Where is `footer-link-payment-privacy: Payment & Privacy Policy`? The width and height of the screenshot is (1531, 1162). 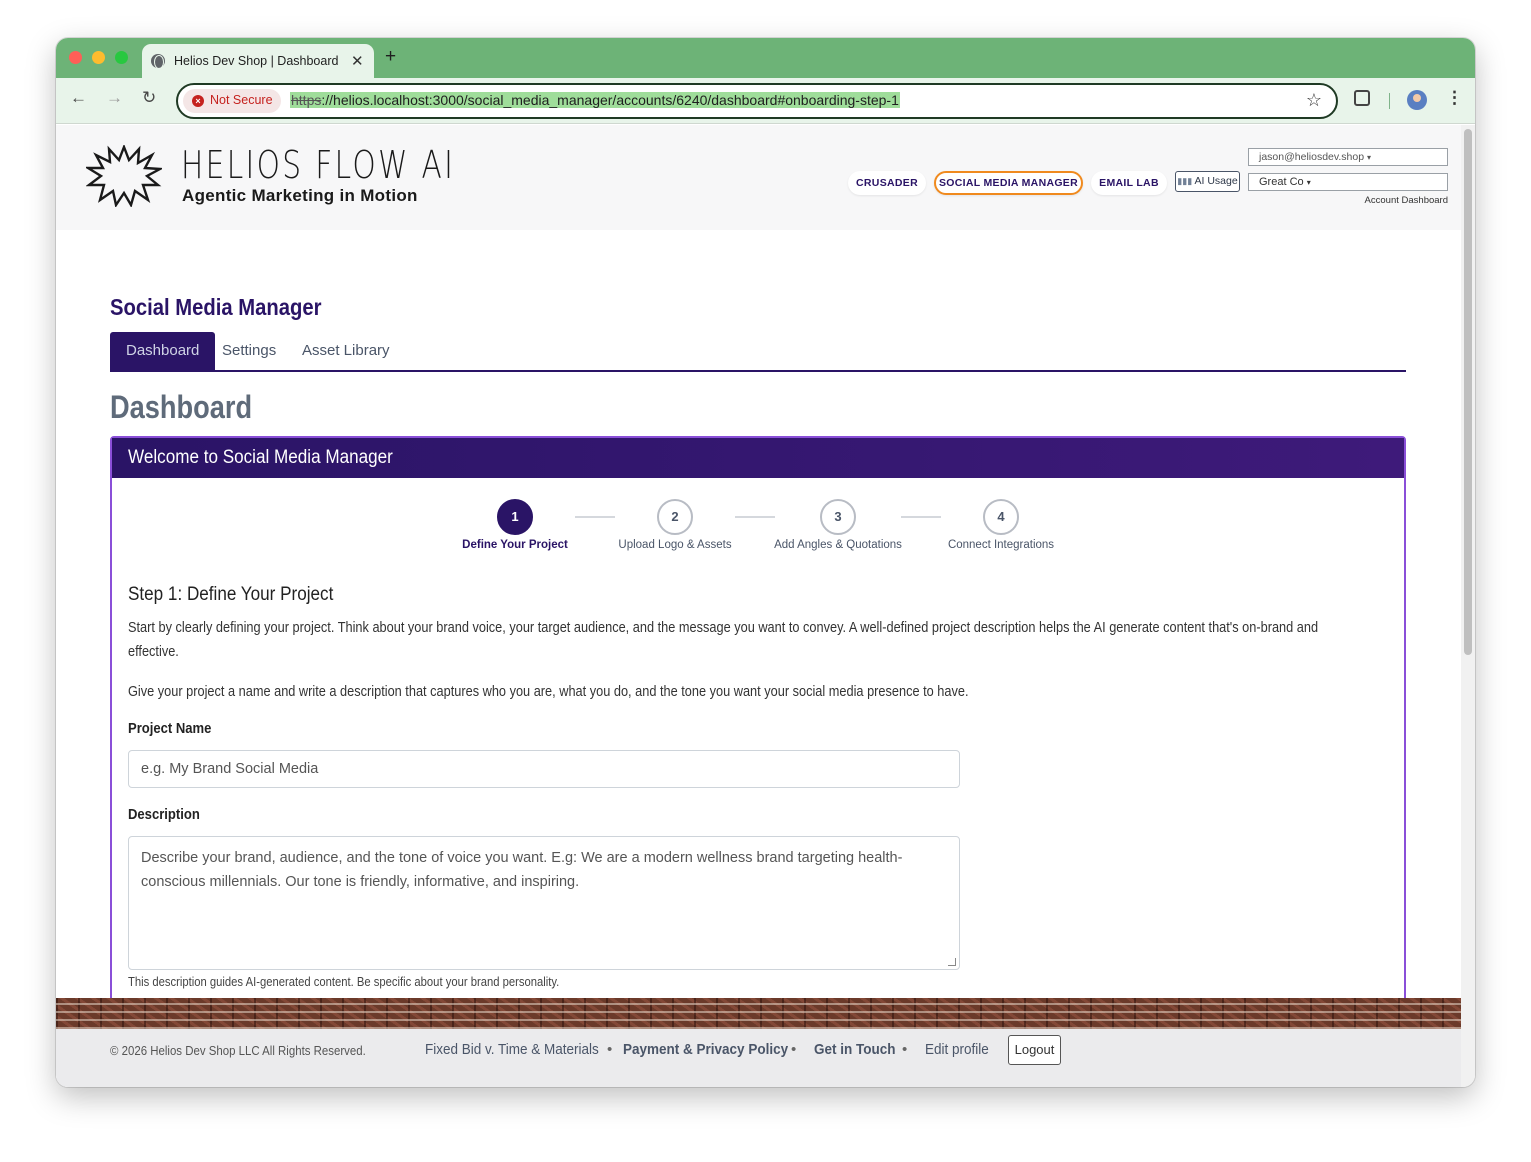 footer-link-payment-privacy: Payment & Privacy Policy is located at coordinates (705, 1049).